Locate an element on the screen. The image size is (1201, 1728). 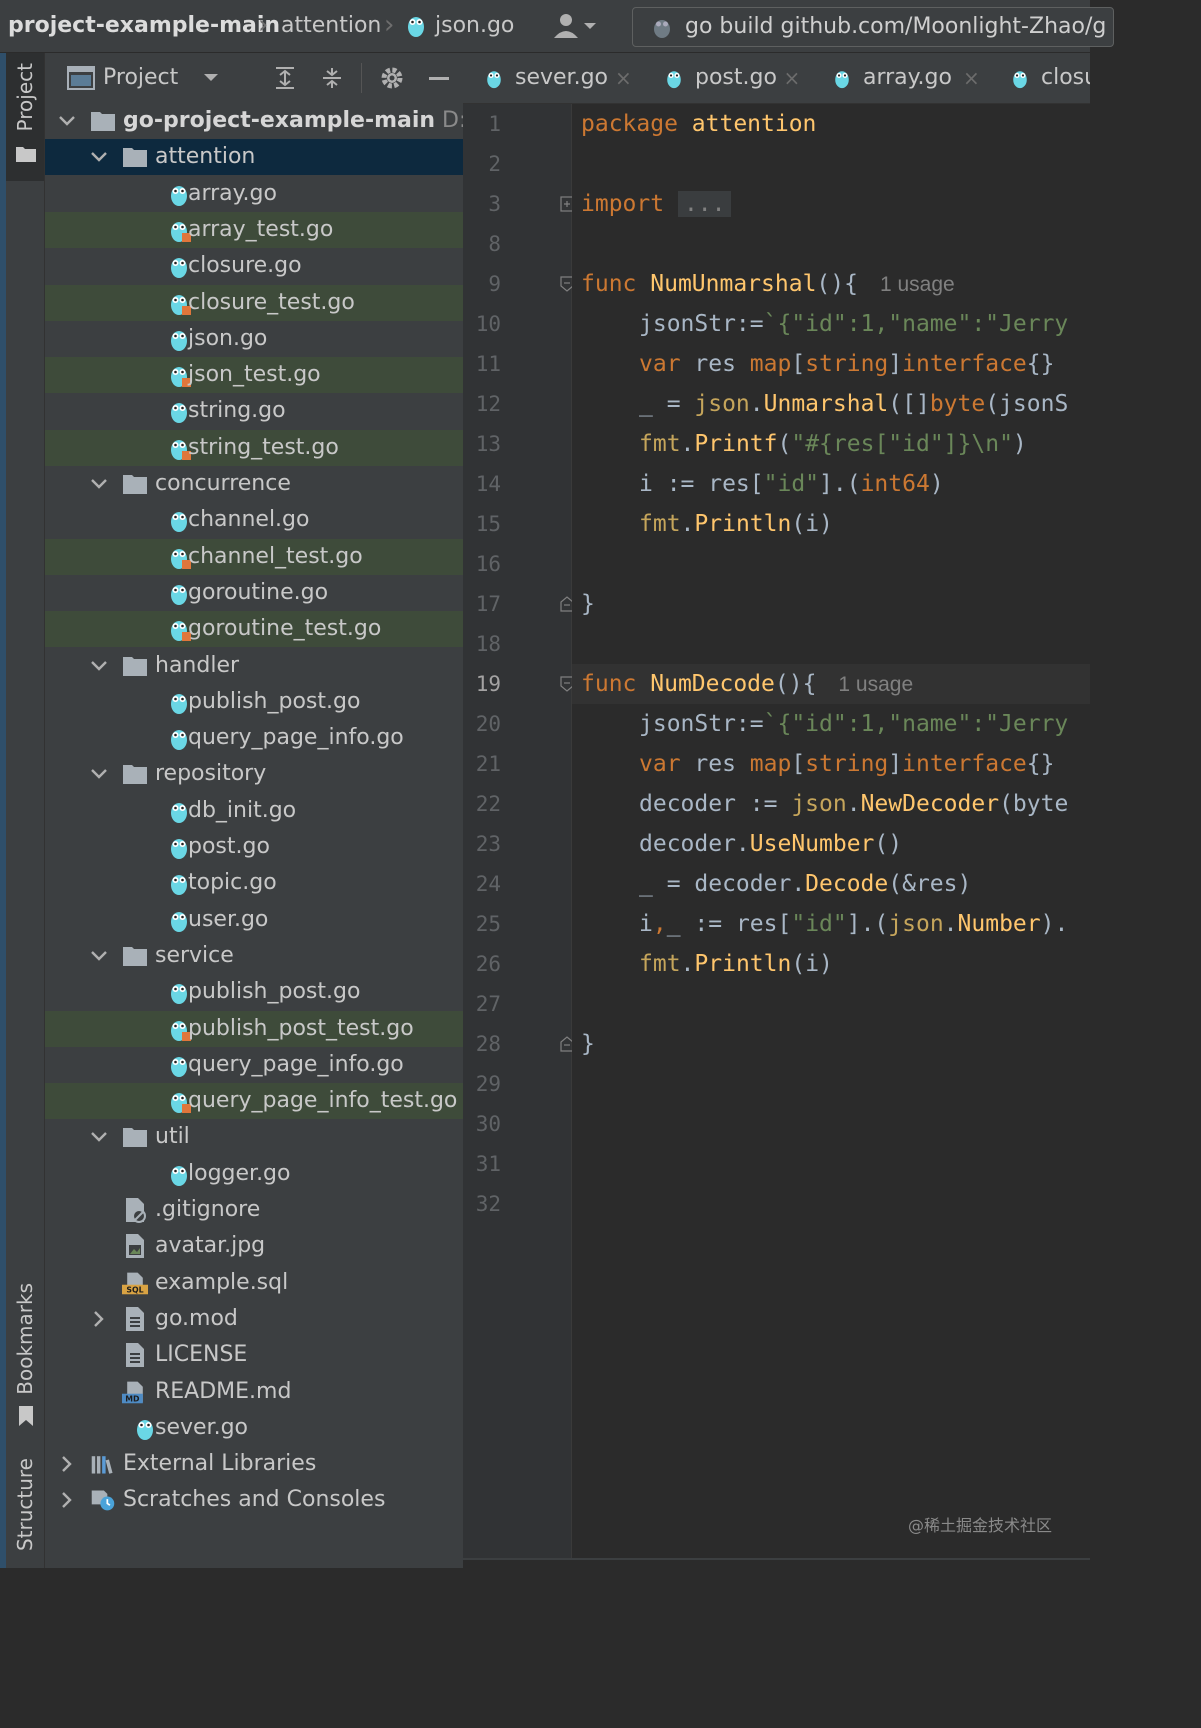
tree-file-row: External Libraries is located at coordinates (254, 1464).